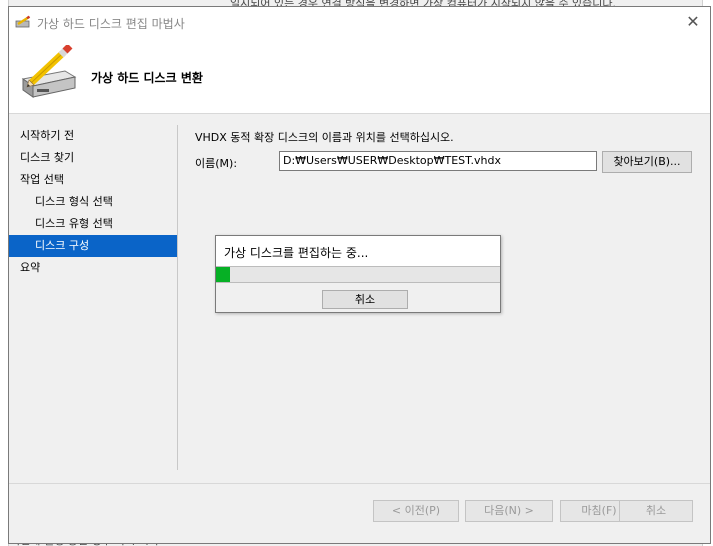 Image resolution: width=713 pixels, height=546 pixels. What do you see at coordinates (93, 246) in the screenshot?
I see `nav-item-configure-disk: 디스크 구성` at bounding box center [93, 246].